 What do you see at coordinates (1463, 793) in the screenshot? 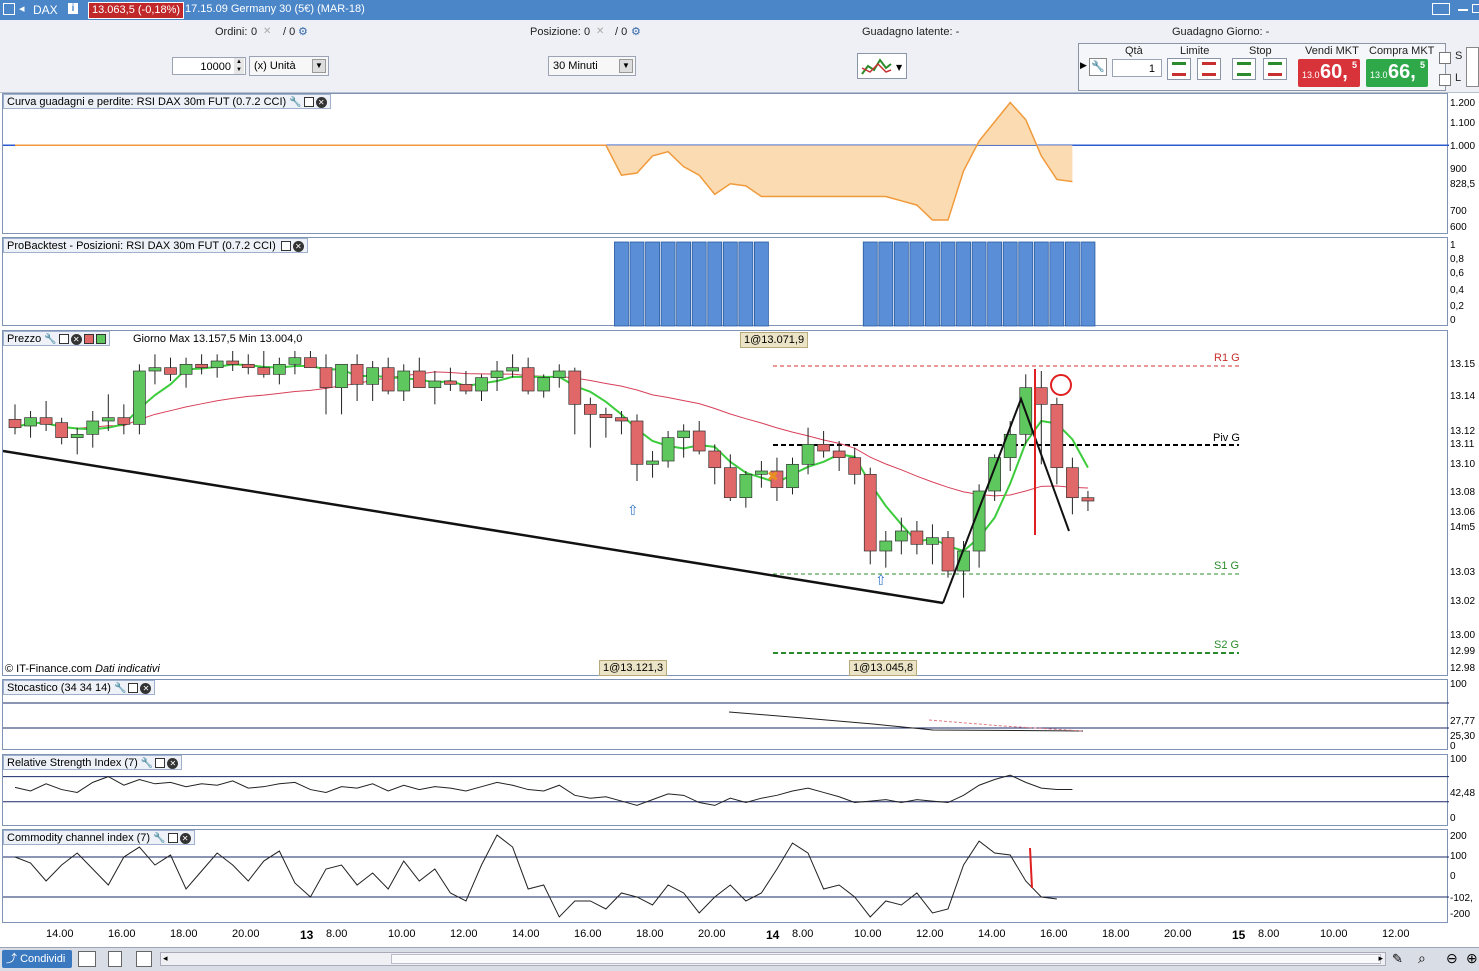
I see `rsi-axis-label: 42,48` at bounding box center [1463, 793].